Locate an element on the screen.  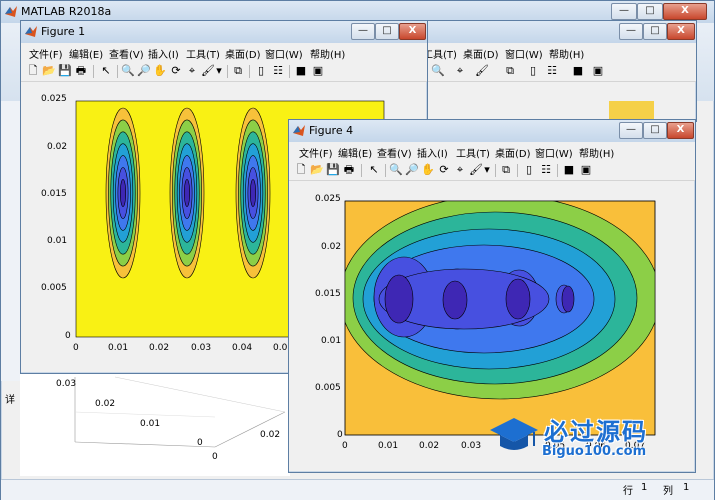
figure4-title: Figure 4 is located at coordinates (331, 130).